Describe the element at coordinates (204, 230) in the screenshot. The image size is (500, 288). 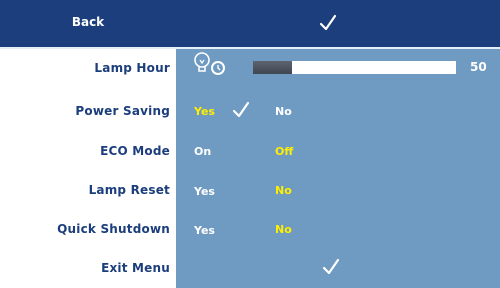
I see `quick-shutdown-yes-option: Yes` at that location.